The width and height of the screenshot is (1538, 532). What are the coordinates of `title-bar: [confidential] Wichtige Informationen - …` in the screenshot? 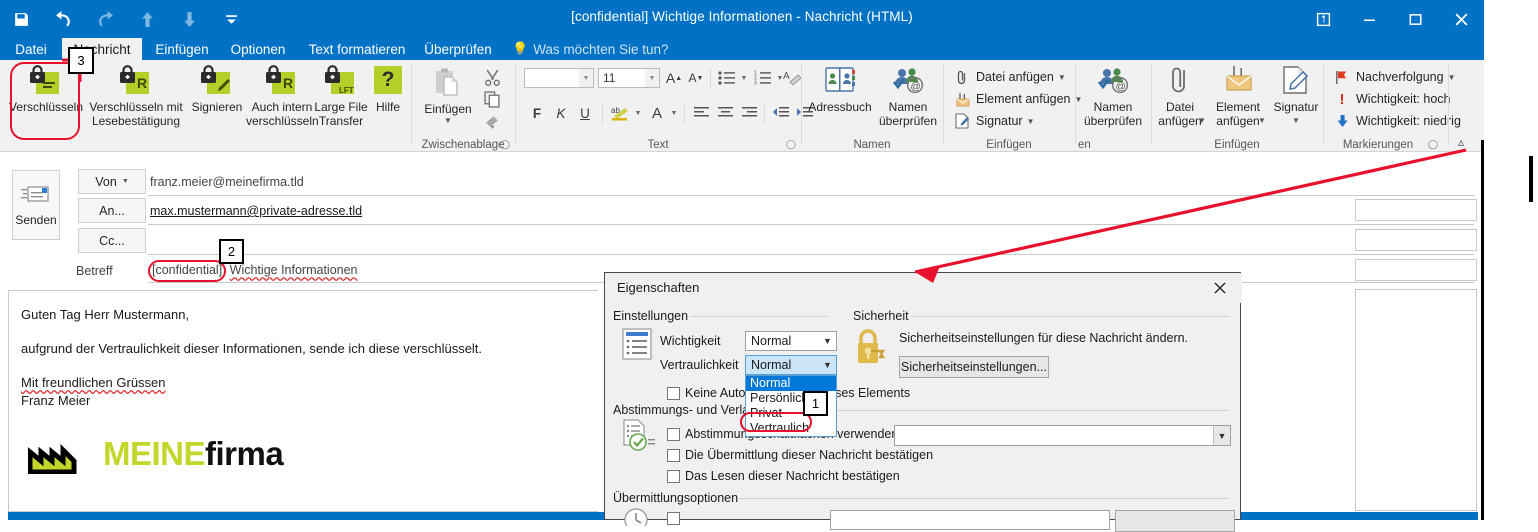 It's located at (742, 19).